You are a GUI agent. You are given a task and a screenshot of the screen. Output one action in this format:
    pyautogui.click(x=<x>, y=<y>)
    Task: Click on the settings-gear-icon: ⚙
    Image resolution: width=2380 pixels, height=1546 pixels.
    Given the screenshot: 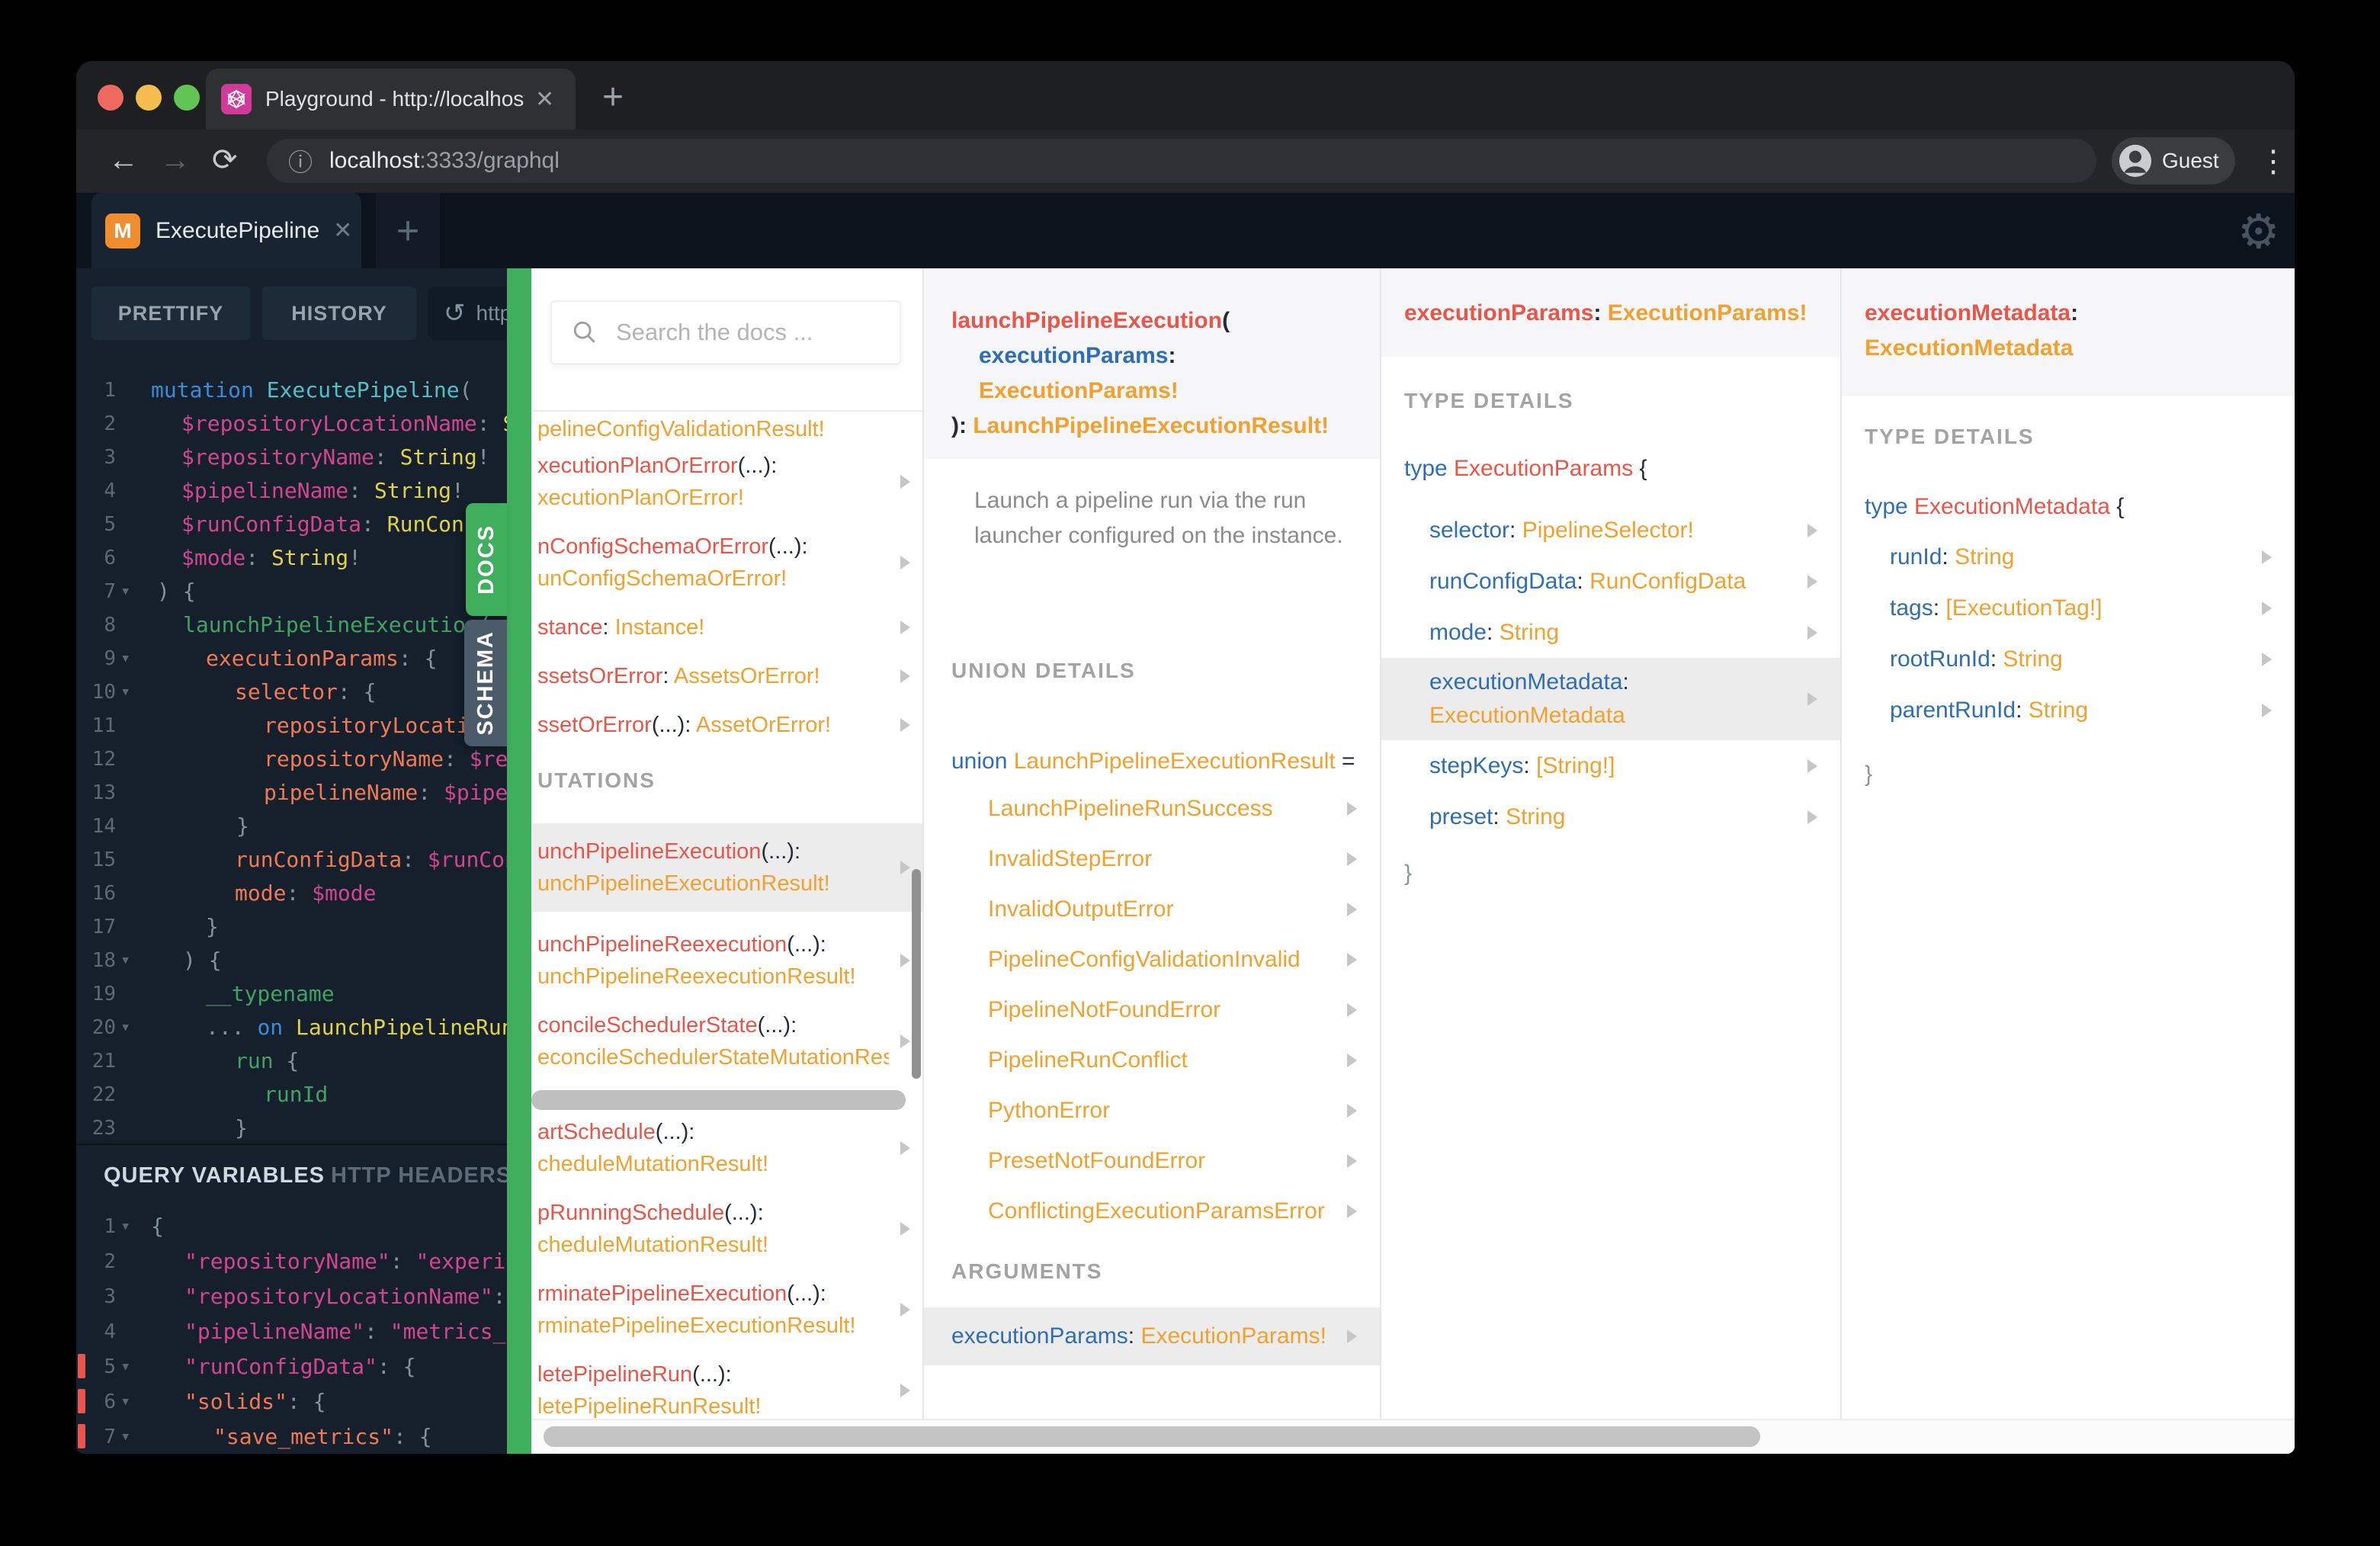 What is the action you would take?
    pyautogui.click(x=2258, y=231)
    